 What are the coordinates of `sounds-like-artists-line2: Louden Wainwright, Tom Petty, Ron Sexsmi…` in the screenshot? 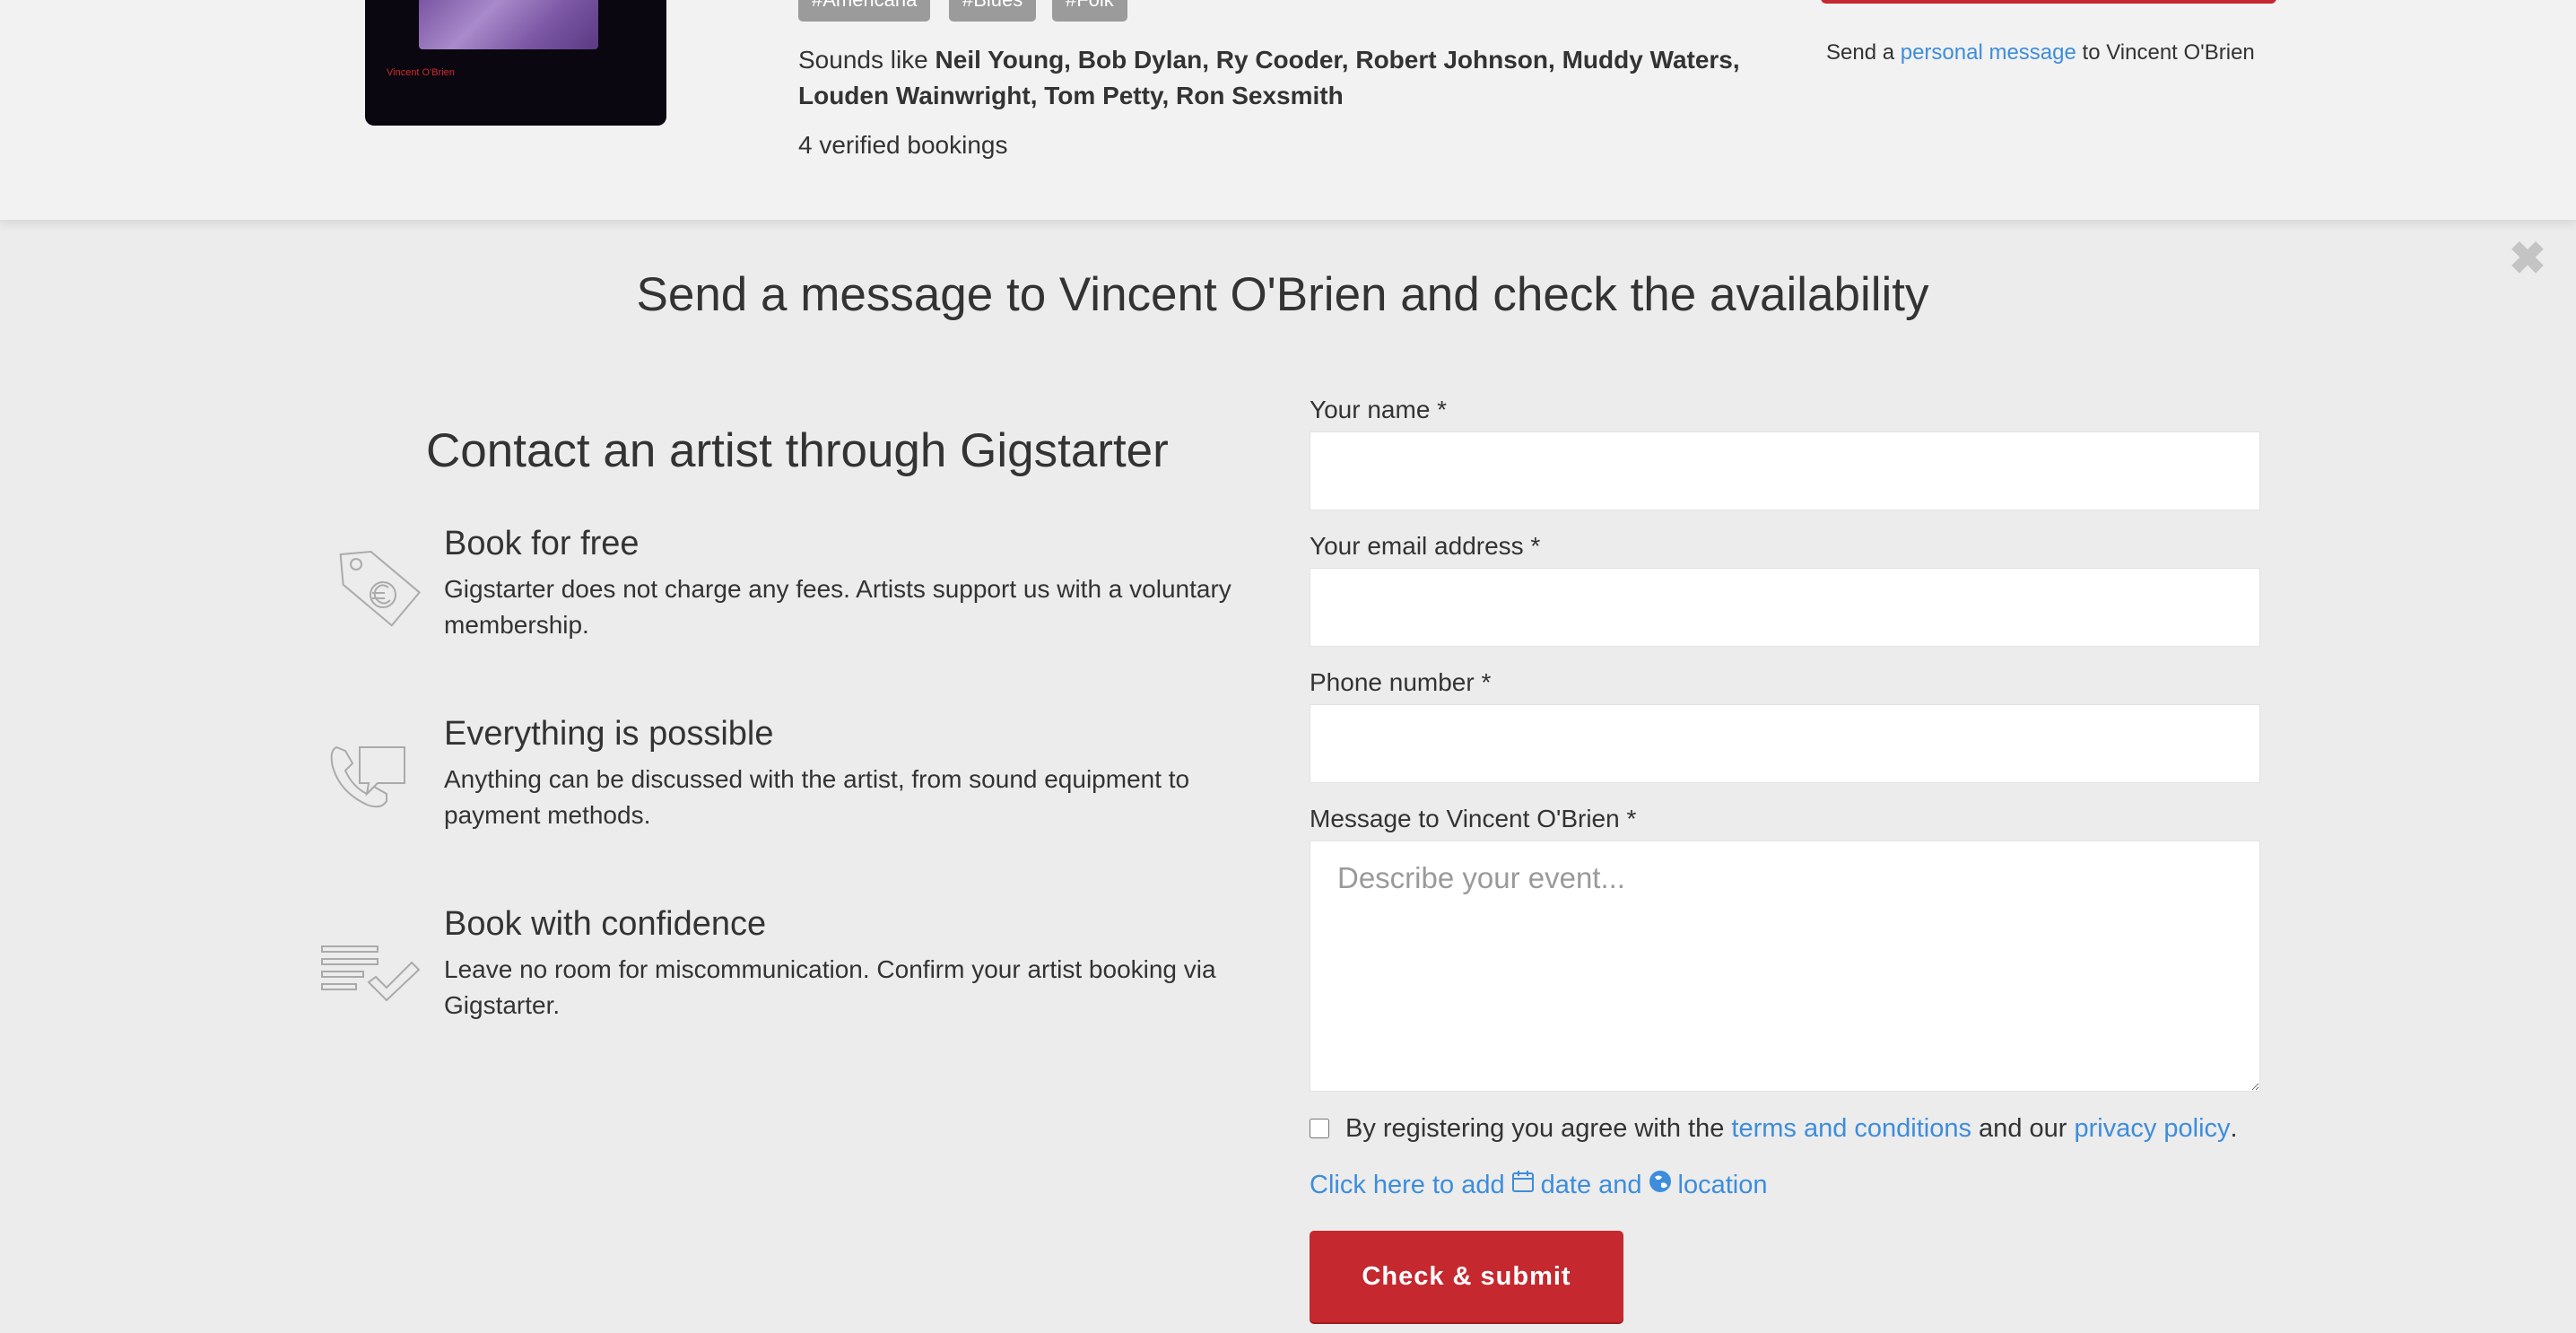 It's located at (1071, 95).